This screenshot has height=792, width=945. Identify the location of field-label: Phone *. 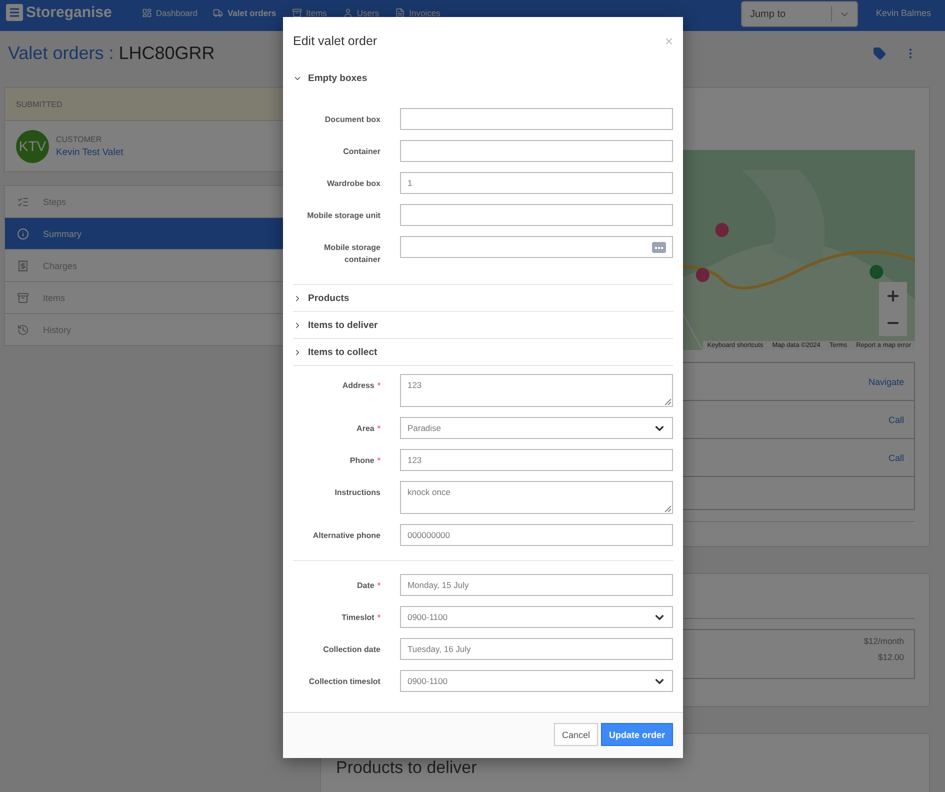
(364, 461).